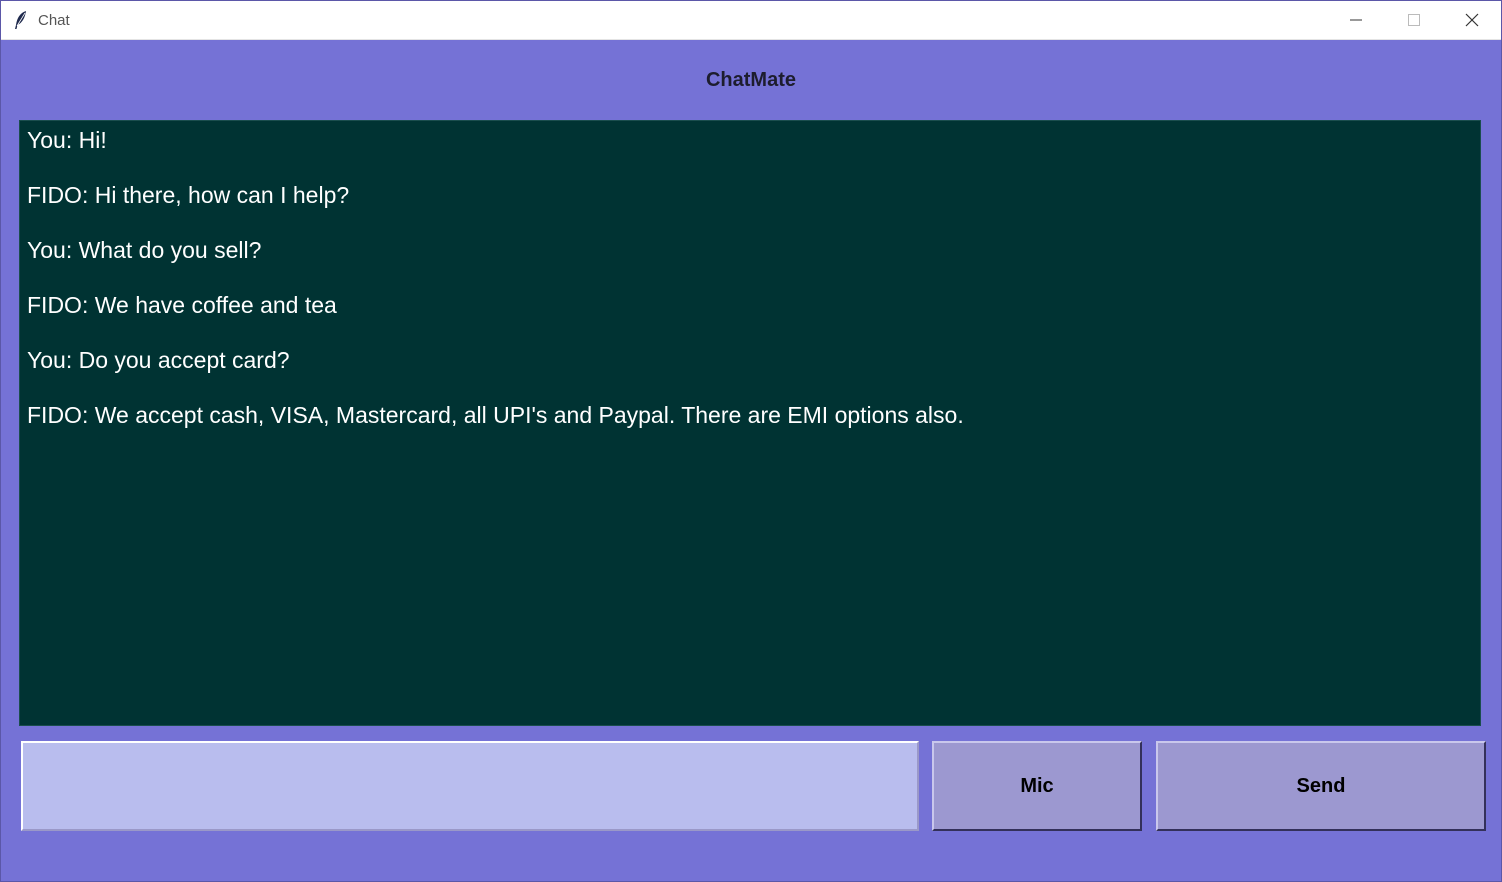 This screenshot has width=1502, height=882. I want to click on close-button, so click(1472, 20).